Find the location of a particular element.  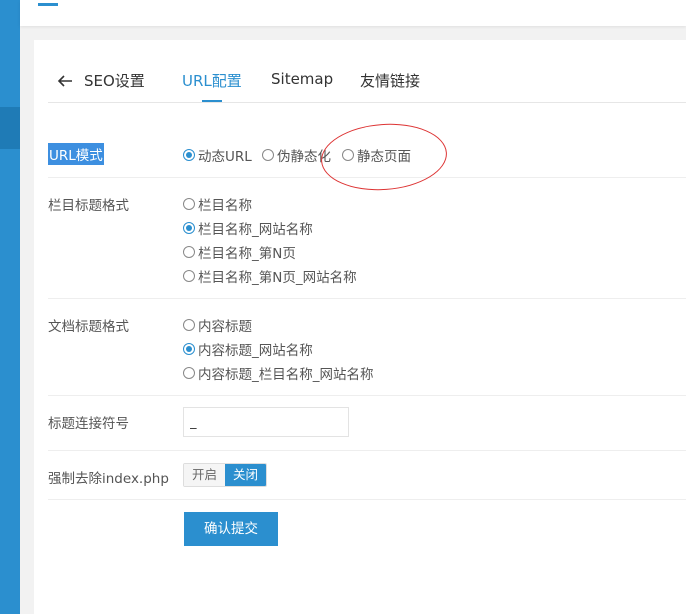

submit-button: 确认提交 is located at coordinates (231, 529).